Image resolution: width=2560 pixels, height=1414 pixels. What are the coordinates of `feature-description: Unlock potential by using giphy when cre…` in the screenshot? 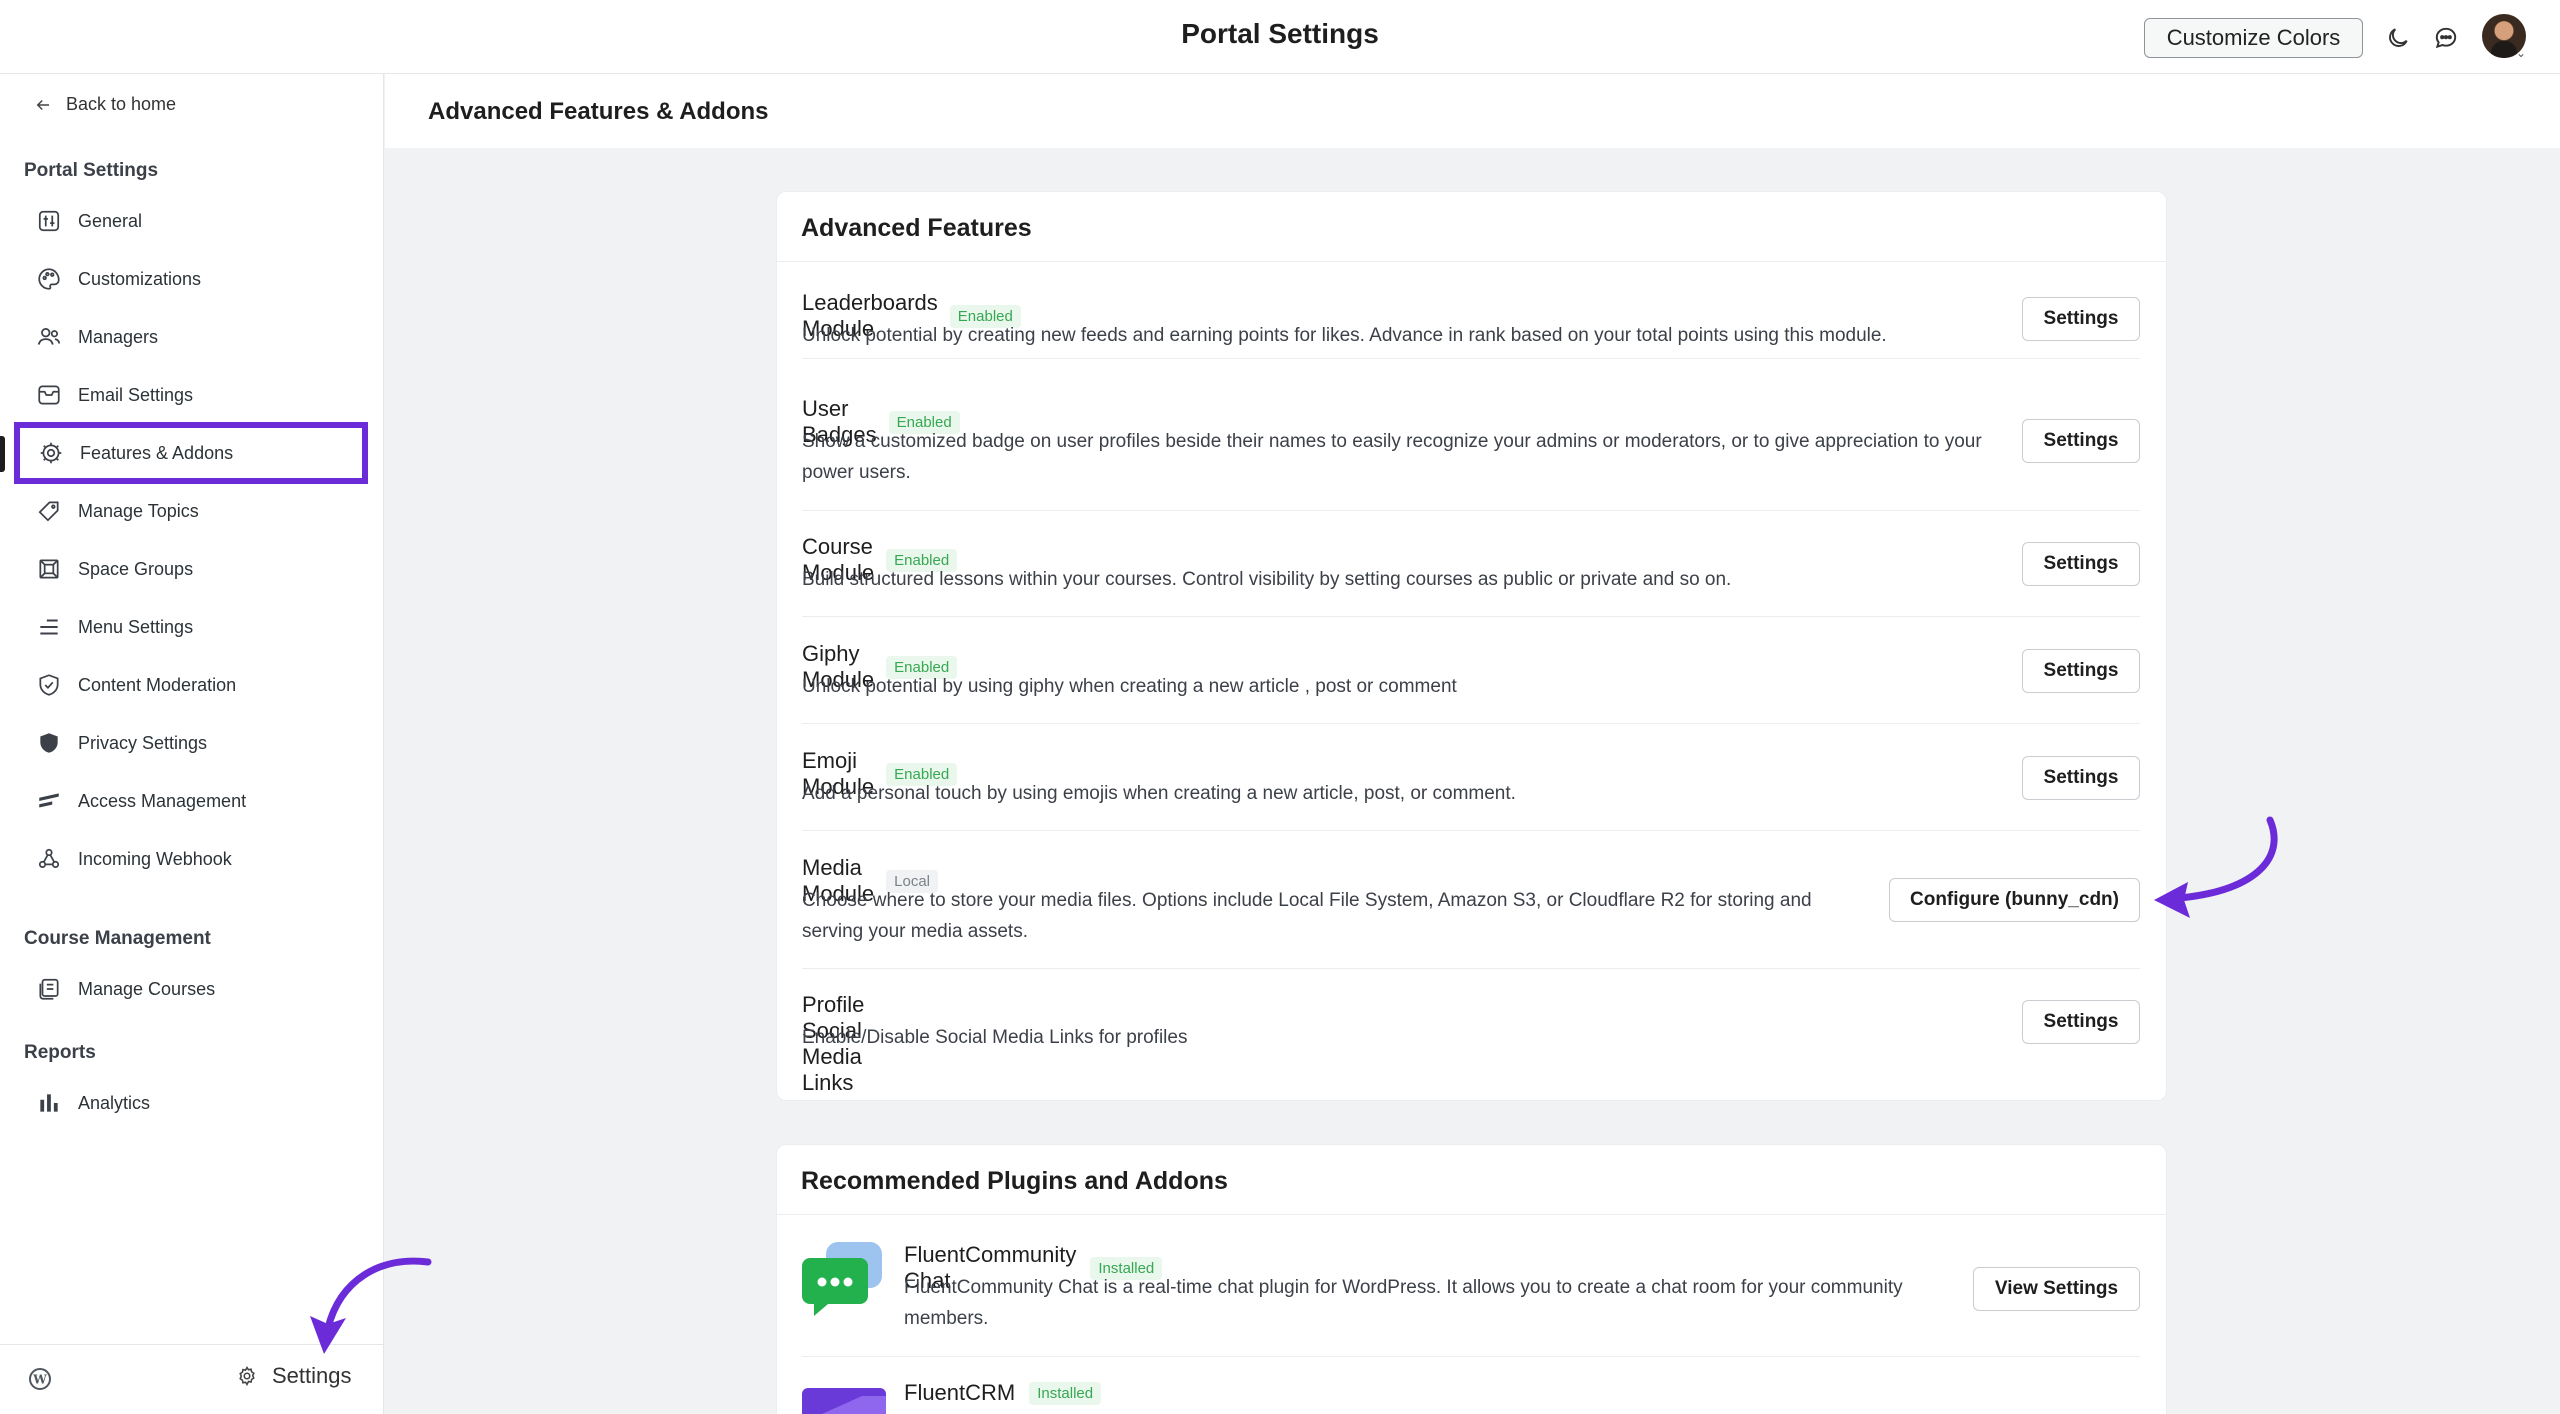 It's located at (1129, 686).